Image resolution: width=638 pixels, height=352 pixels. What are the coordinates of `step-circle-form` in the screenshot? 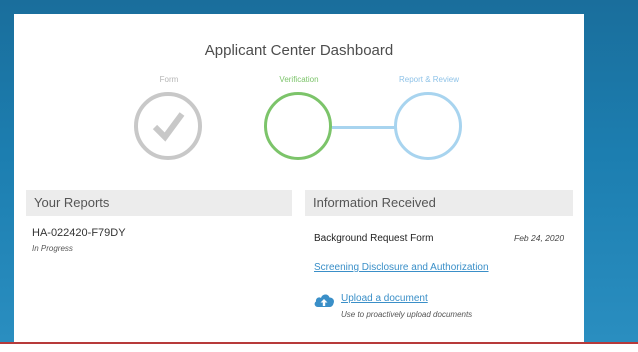 It's located at (168, 126).